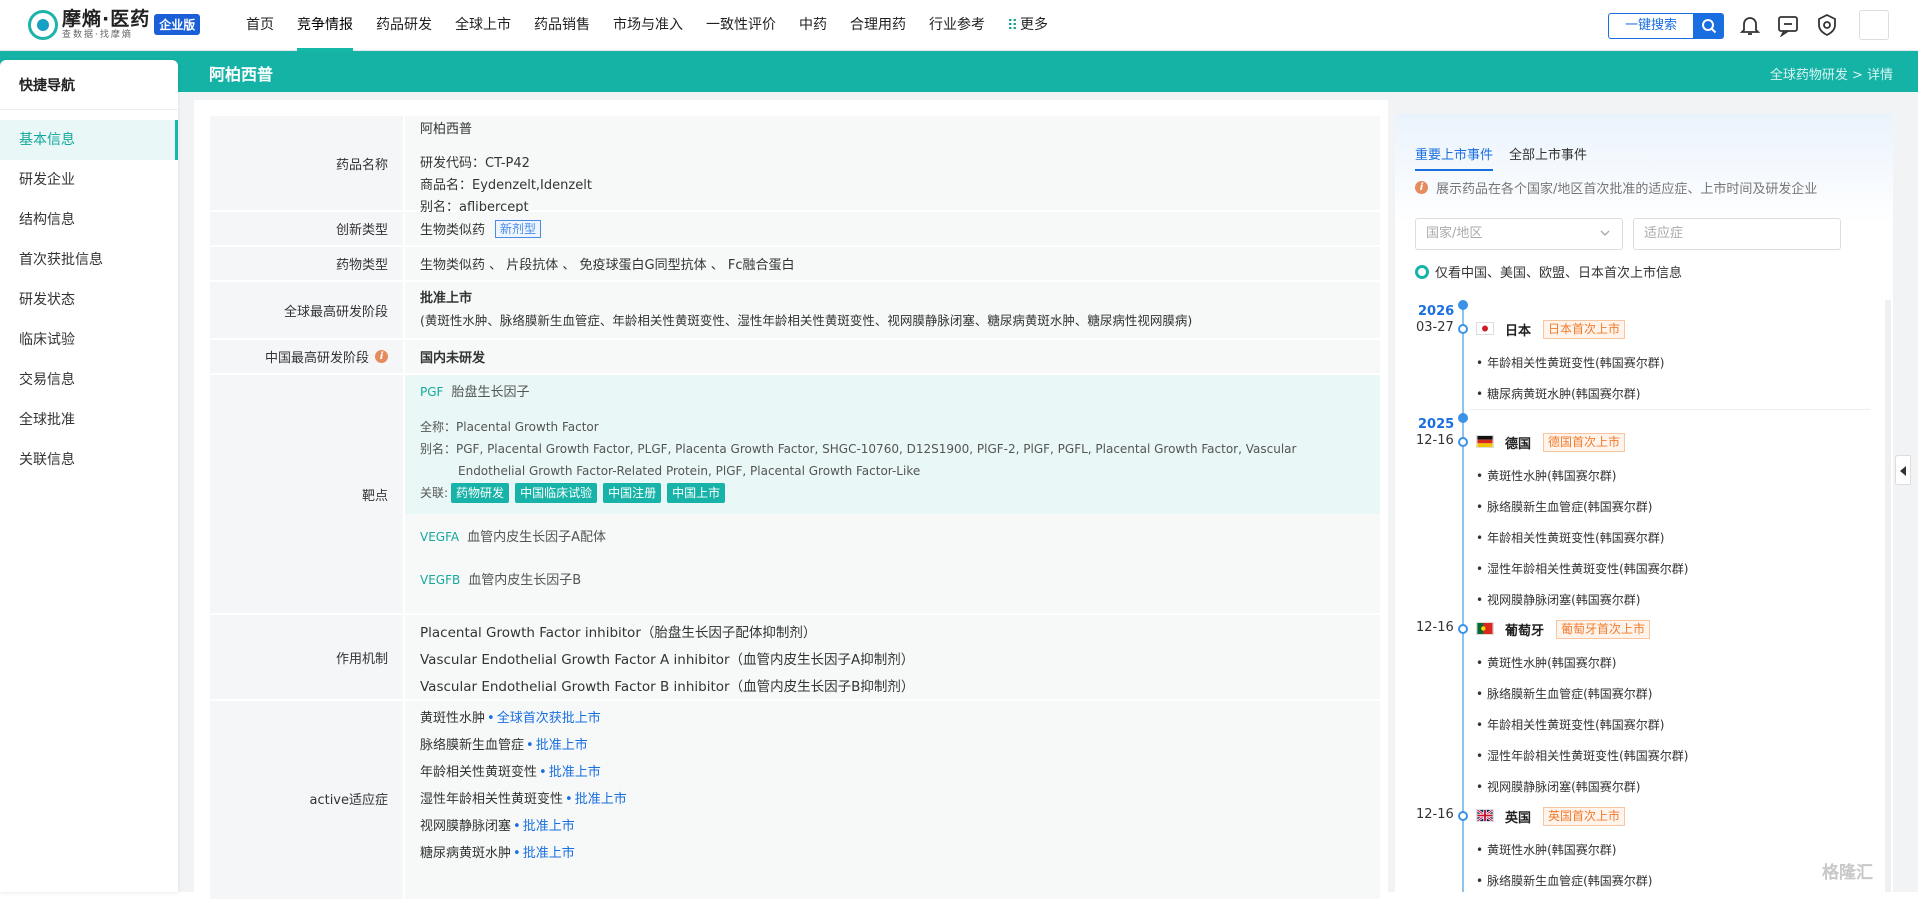  What do you see at coordinates (1454, 157) in the screenshot?
I see `tab-key-events: 重要上市事件` at bounding box center [1454, 157].